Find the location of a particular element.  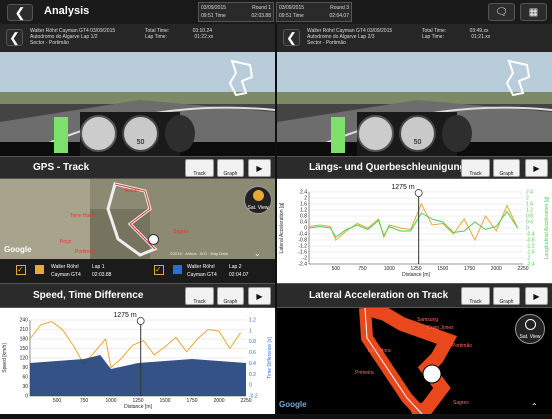

y-axis-label: Lateral Acceleration [g] is located at coordinates (282, 227).